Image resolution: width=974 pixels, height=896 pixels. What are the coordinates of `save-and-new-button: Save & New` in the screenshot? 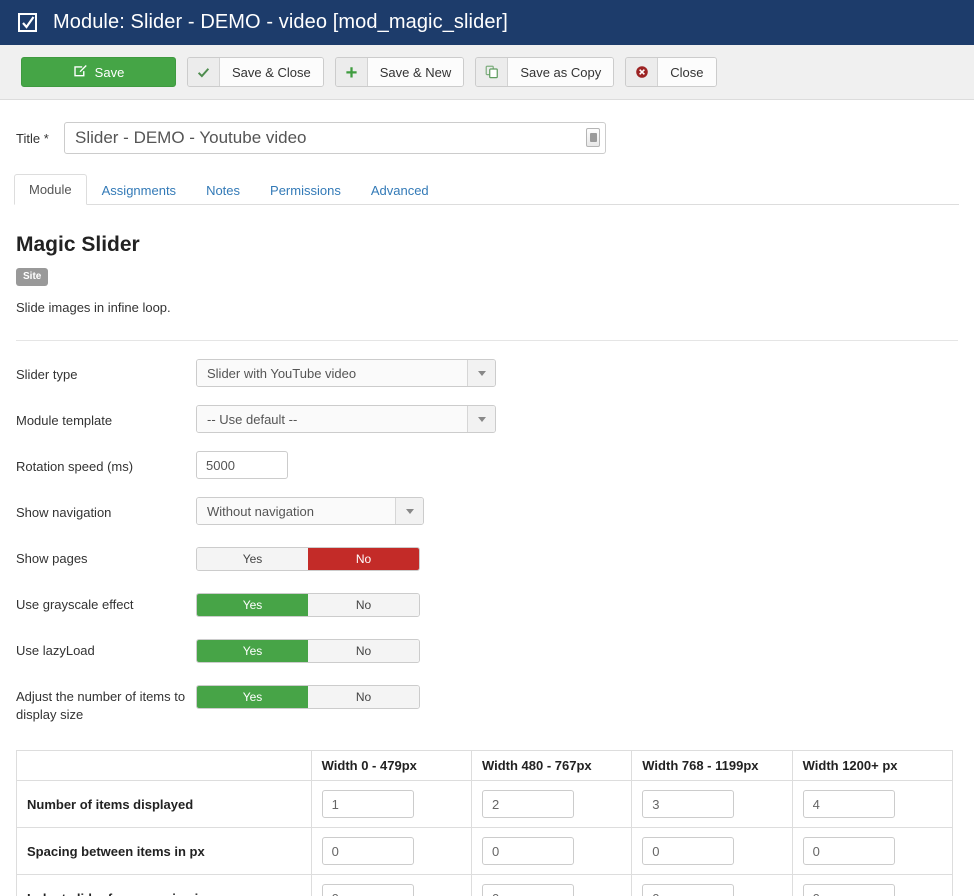 It's located at (399, 72).